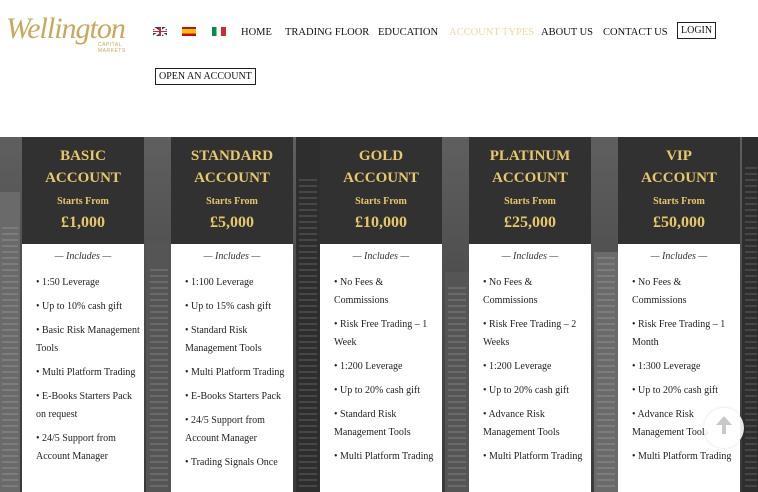  Describe the element at coordinates (112, 48) in the screenshot. I see `logo-subtitle: CAPITAL MARKETS` at that location.